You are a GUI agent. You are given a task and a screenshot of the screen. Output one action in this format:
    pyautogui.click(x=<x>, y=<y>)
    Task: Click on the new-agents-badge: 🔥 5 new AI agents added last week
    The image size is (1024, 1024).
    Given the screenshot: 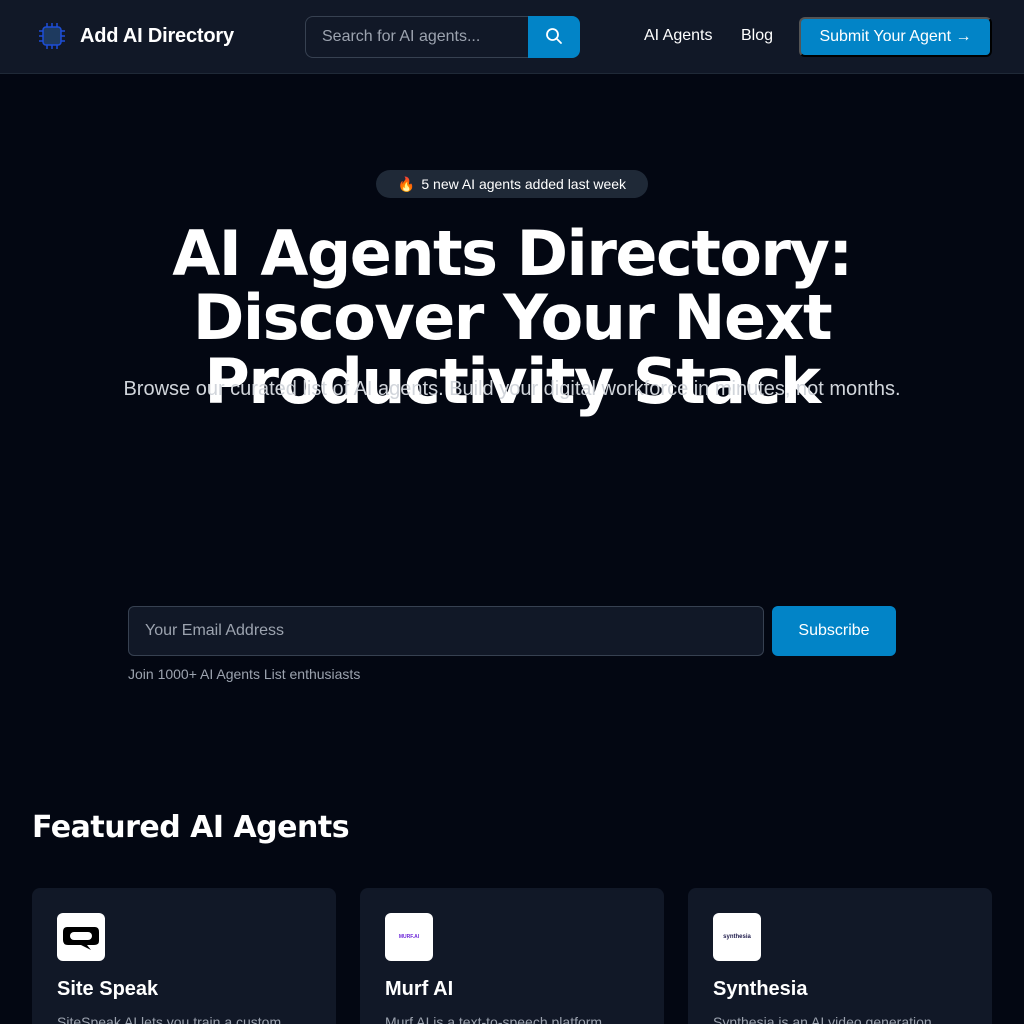 What is the action you would take?
    pyautogui.click(x=512, y=184)
    